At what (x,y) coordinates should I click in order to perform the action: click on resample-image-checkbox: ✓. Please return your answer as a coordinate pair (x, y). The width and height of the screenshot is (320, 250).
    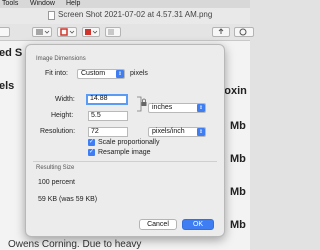
    Looking at the image, I should click on (91, 152).